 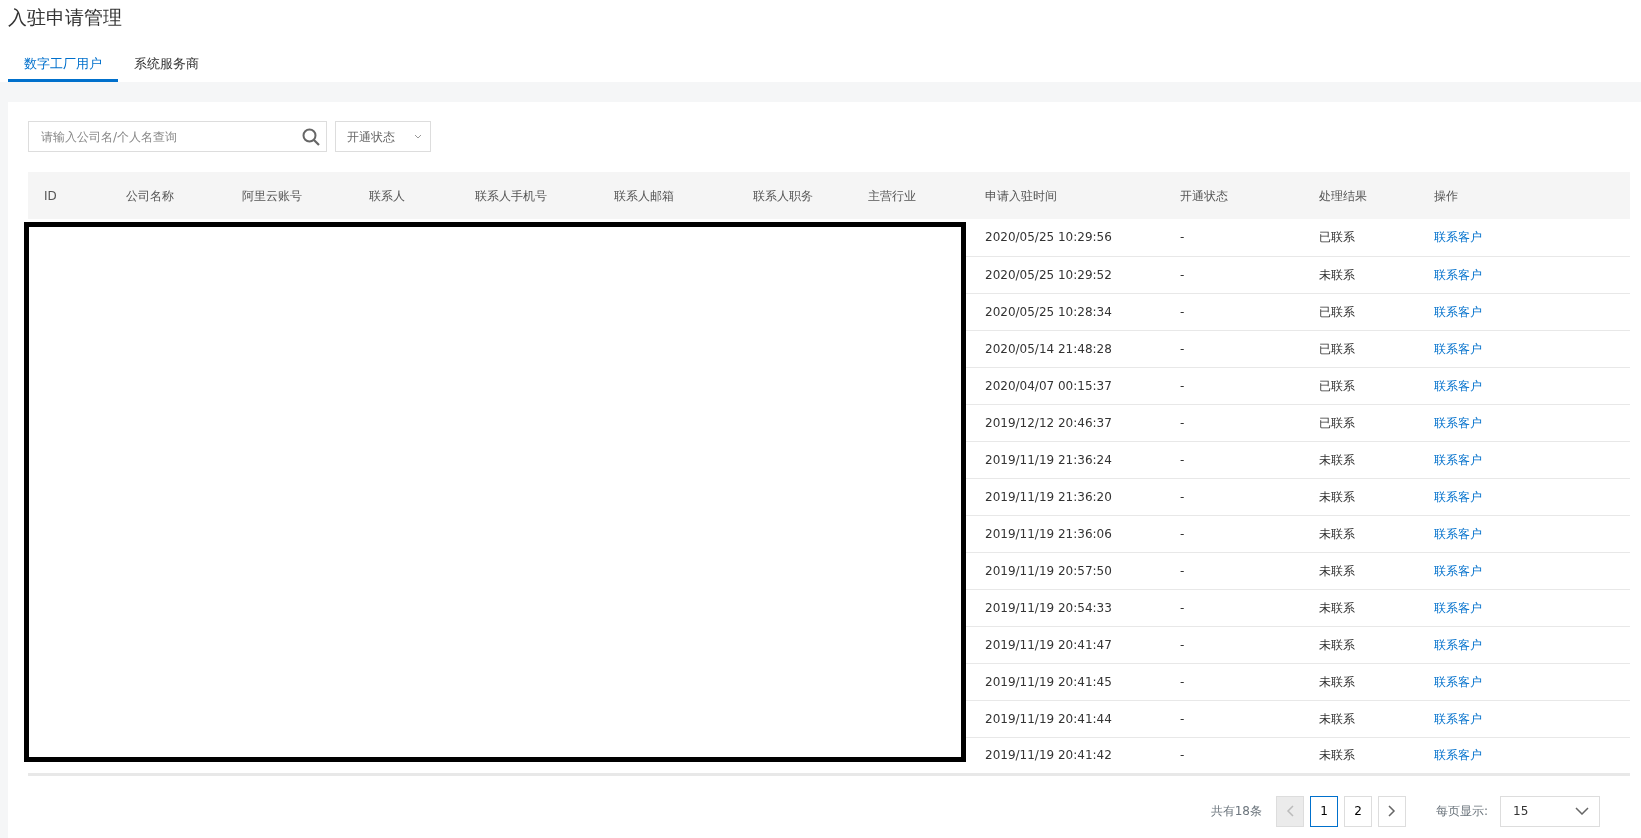 What do you see at coordinates (1066, 274) in the screenshot?
I see `table-cell: 2020/05/25 10:29:52` at bounding box center [1066, 274].